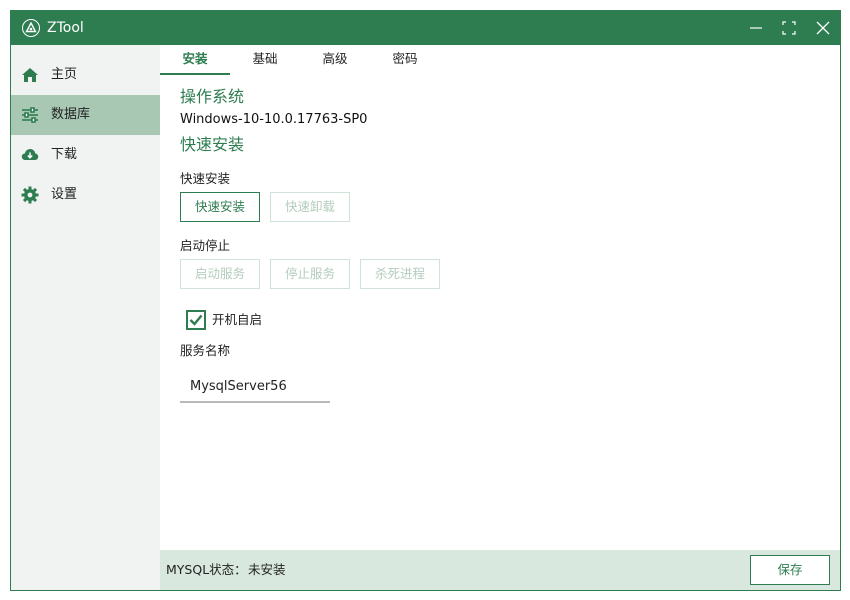  What do you see at coordinates (206, 569) in the screenshot?
I see `mysql-status-label: MYSQL状态：` at bounding box center [206, 569].